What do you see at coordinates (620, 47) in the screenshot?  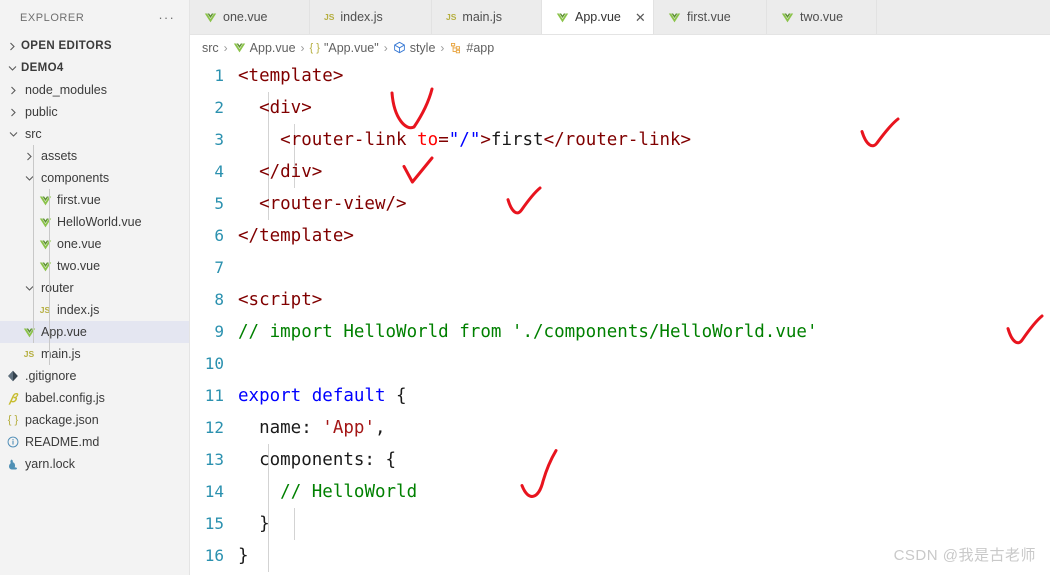 I see `breadcrumb: src › App.vue › { } "App.vue" › style › #app` at bounding box center [620, 47].